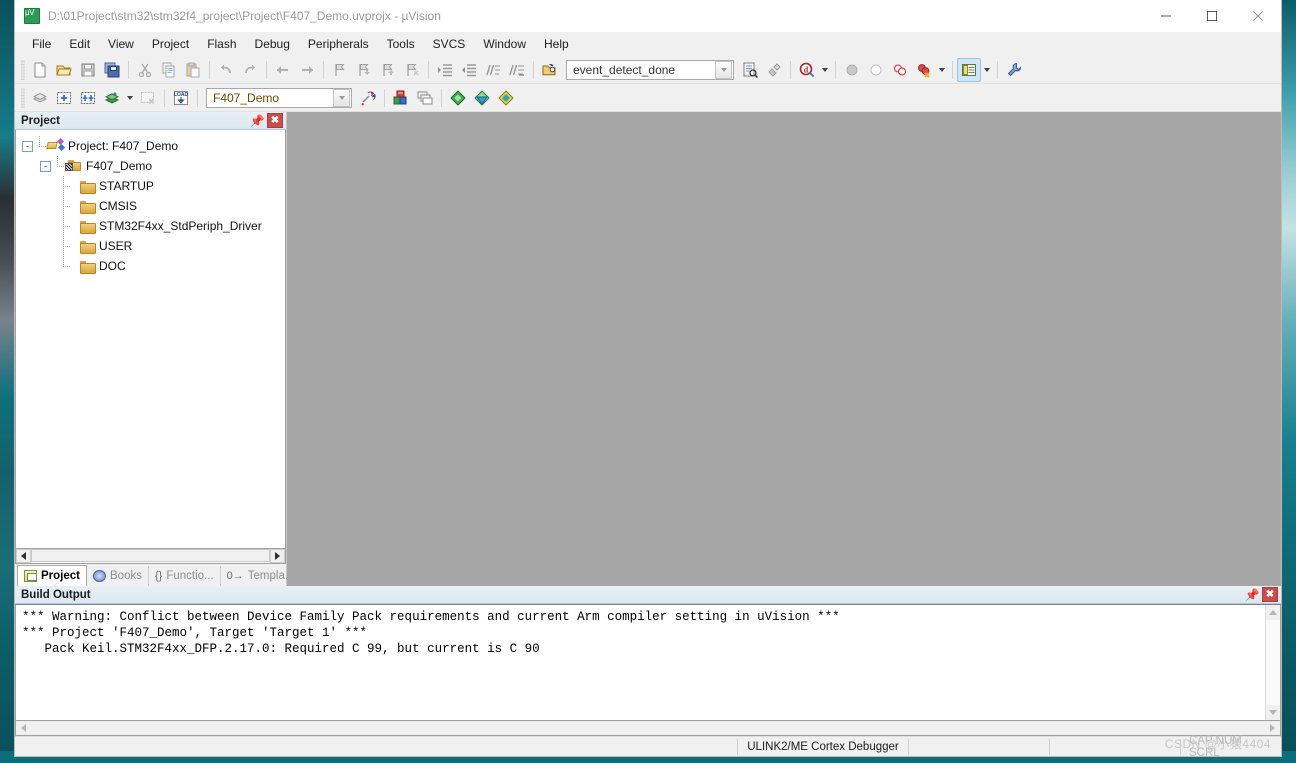 This screenshot has width=1296, height=763. What do you see at coordinates (153, 246) in the screenshot?
I see `tree-item-group: USER` at bounding box center [153, 246].